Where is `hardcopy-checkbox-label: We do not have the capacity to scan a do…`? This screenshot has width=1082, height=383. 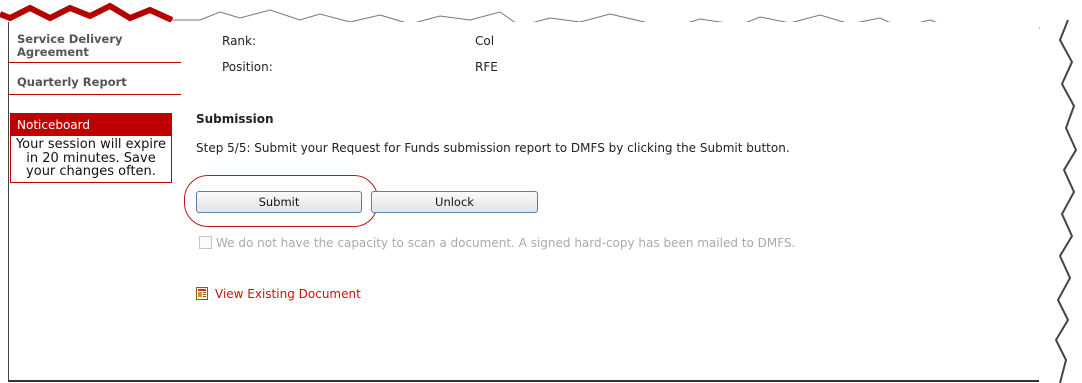 hardcopy-checkbox-label: We do not have the capacity to scan a do… is located at coordinates (506, 243).